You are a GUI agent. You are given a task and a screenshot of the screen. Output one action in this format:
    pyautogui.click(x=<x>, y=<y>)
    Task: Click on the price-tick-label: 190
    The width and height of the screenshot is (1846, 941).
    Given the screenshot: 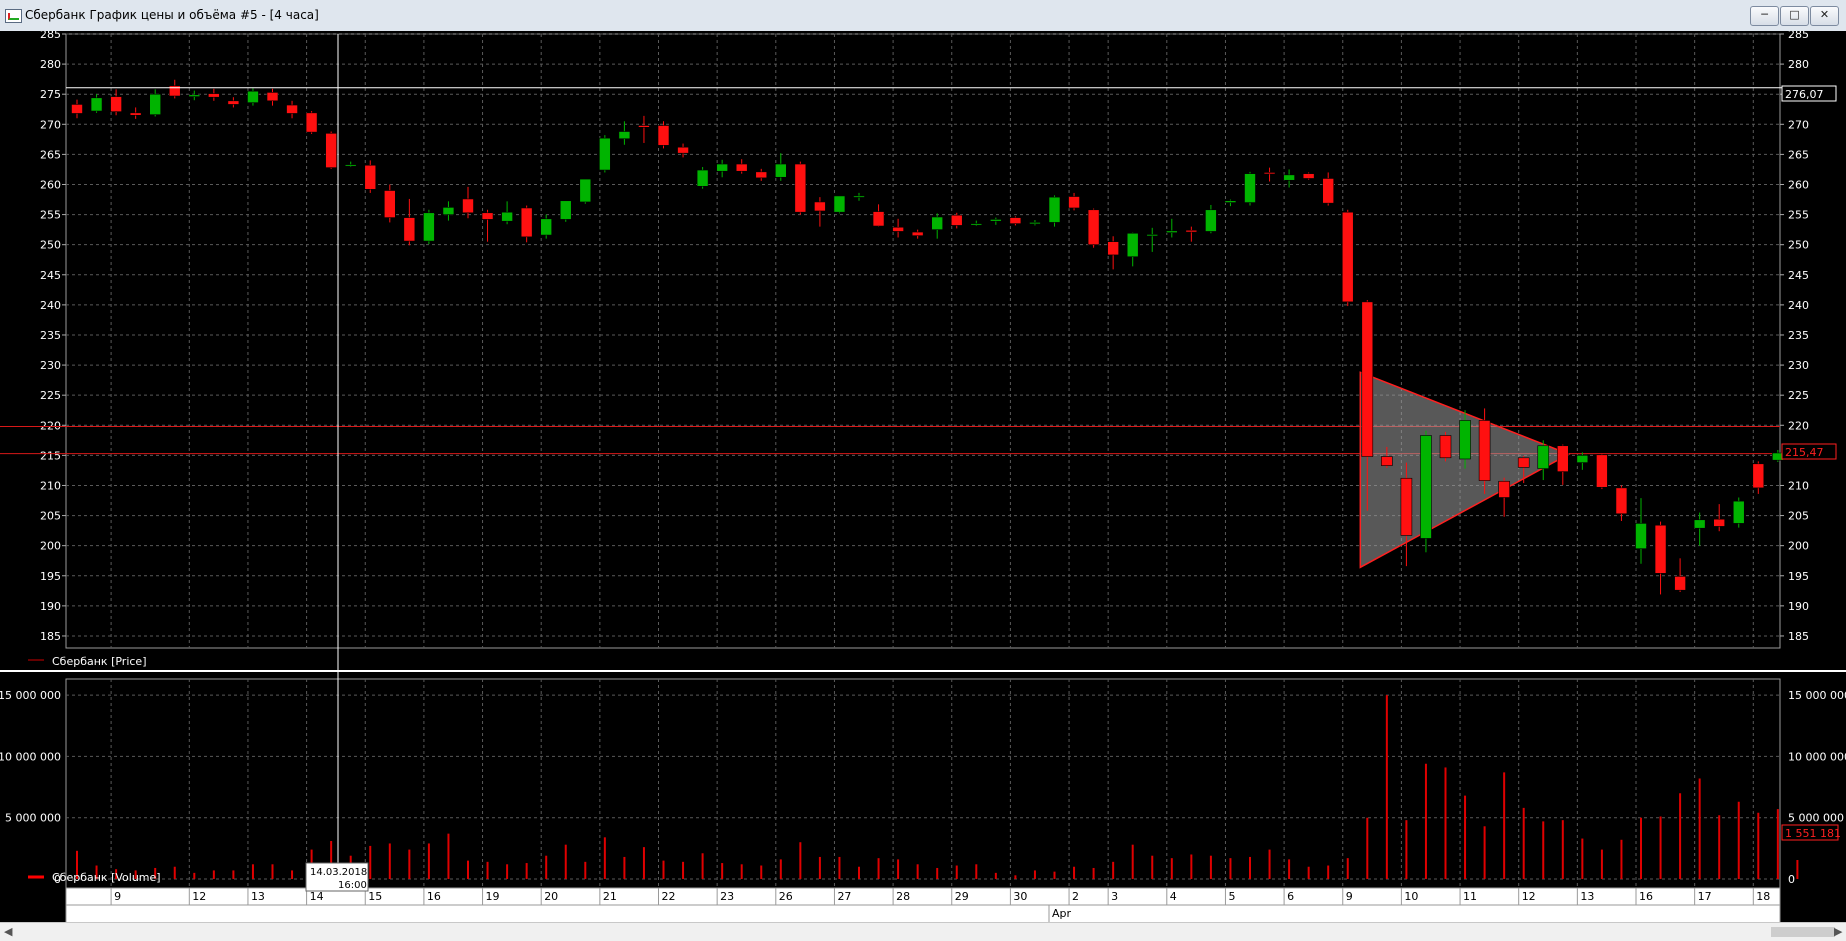 What is the action you would take?
    pyautogui.click(x=50, y=606)
    